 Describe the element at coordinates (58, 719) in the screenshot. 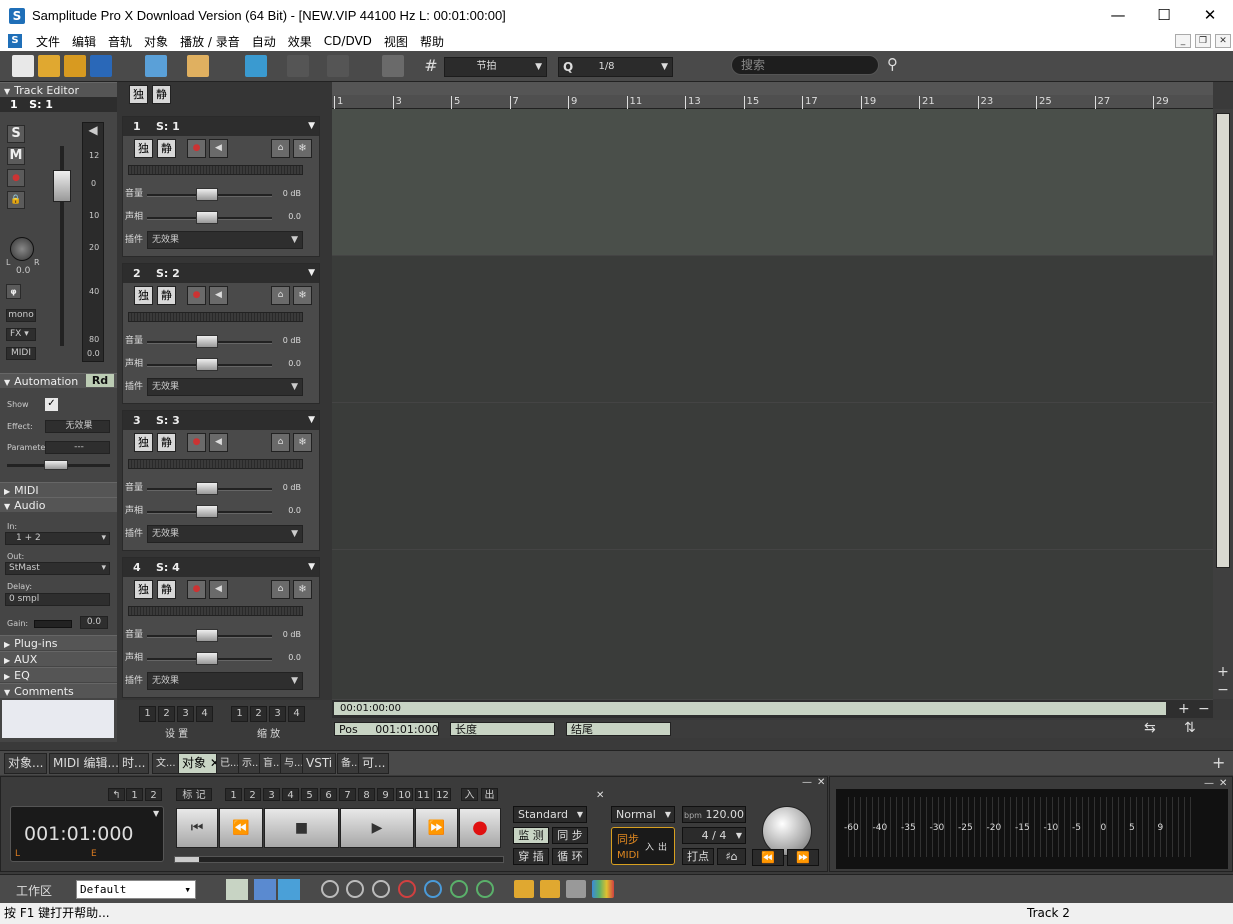

I see `comments-box` at that location.